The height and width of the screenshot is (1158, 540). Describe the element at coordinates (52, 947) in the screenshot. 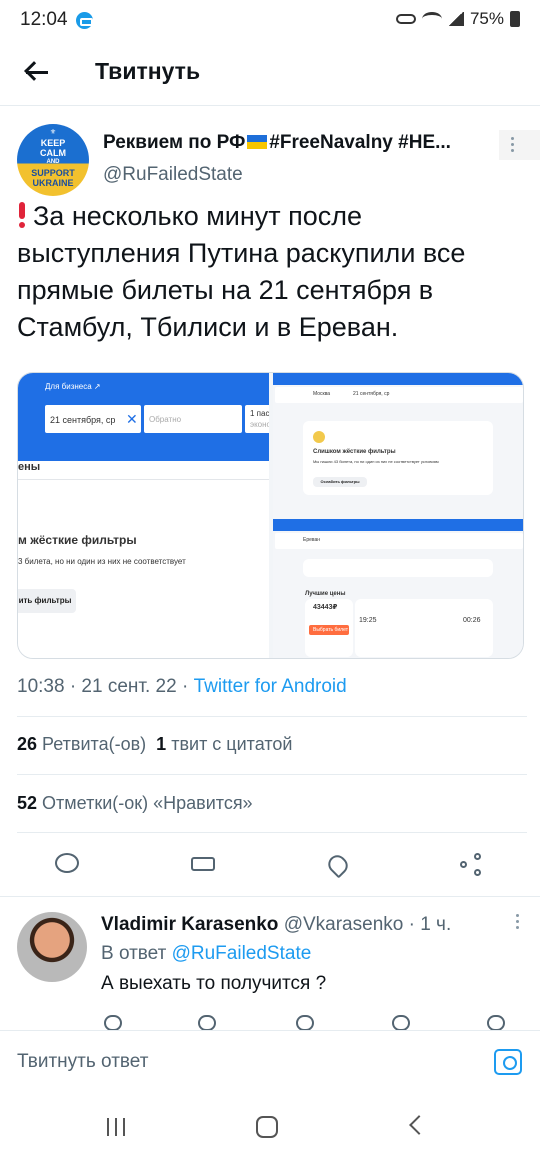

I see `reply-author-avatar` at that location.